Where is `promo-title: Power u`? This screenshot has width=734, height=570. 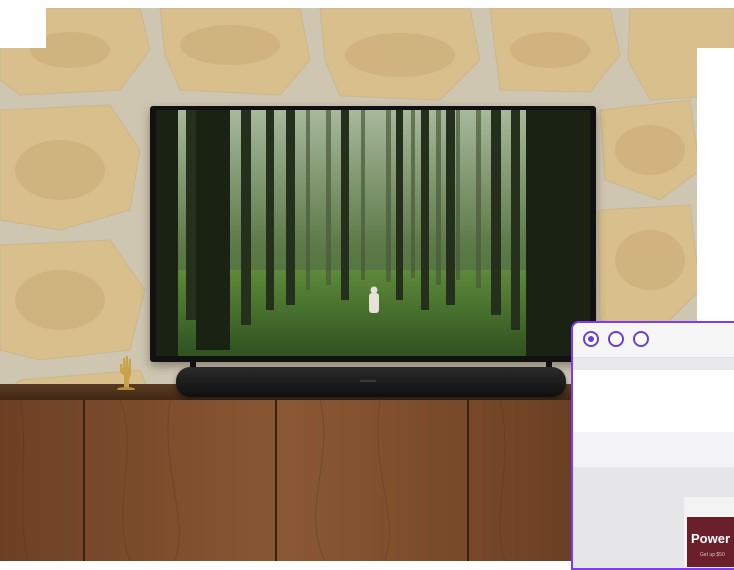 promo-title: Power u is located at coordinates (712, 538).